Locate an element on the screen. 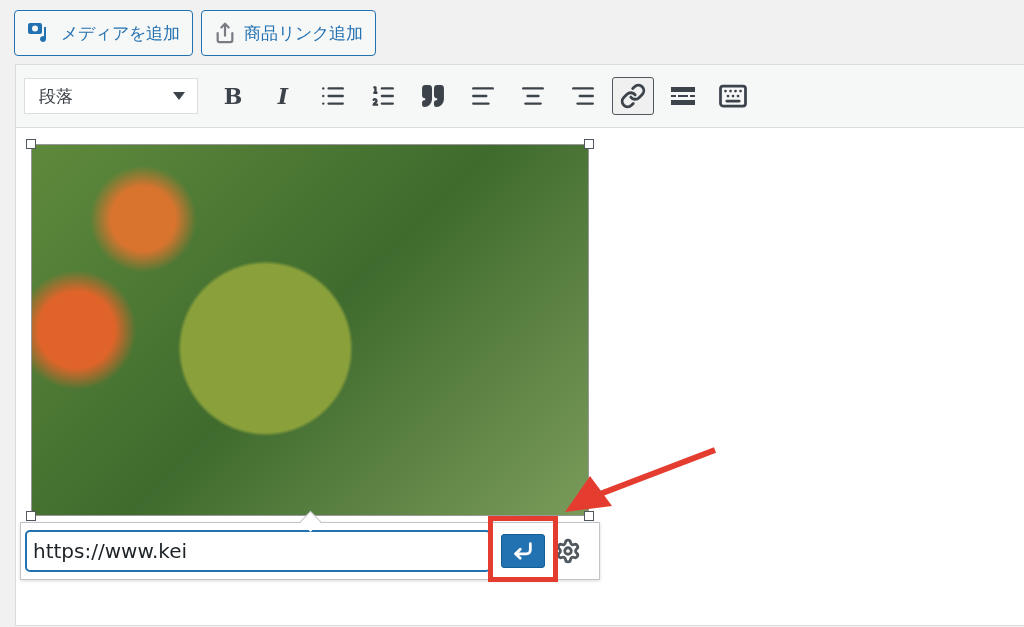 The width and height of the screenshot is (1024, 627). link-settings-button is located at coordinates (568, 551).